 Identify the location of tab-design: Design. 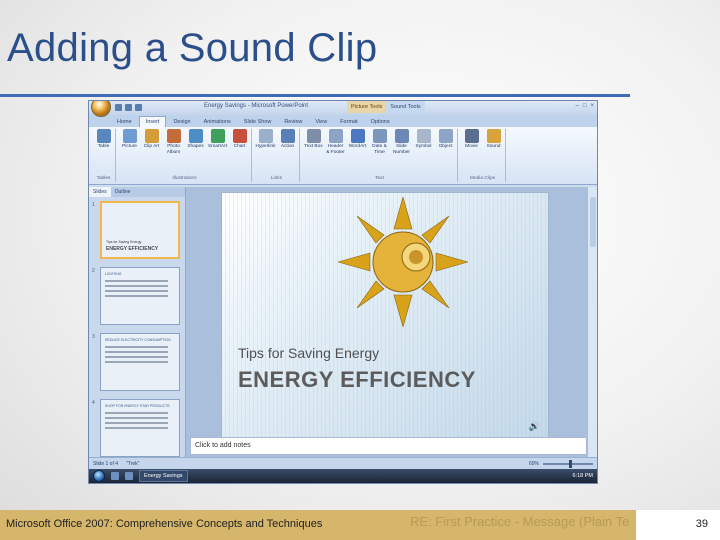
(181, 122).